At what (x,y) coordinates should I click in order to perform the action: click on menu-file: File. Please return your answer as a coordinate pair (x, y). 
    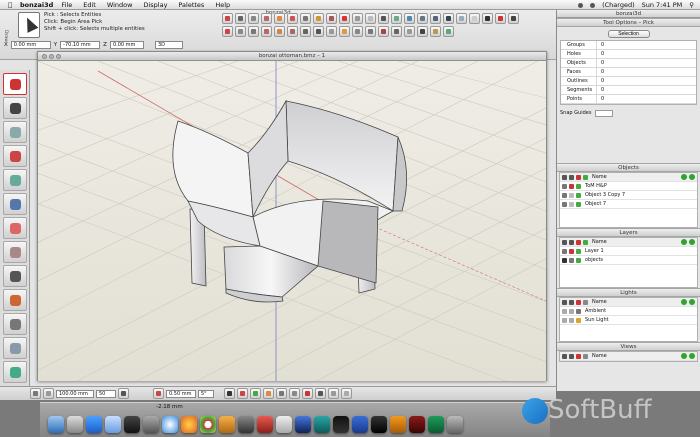
    Looking at the image, I should click on (66, 5).